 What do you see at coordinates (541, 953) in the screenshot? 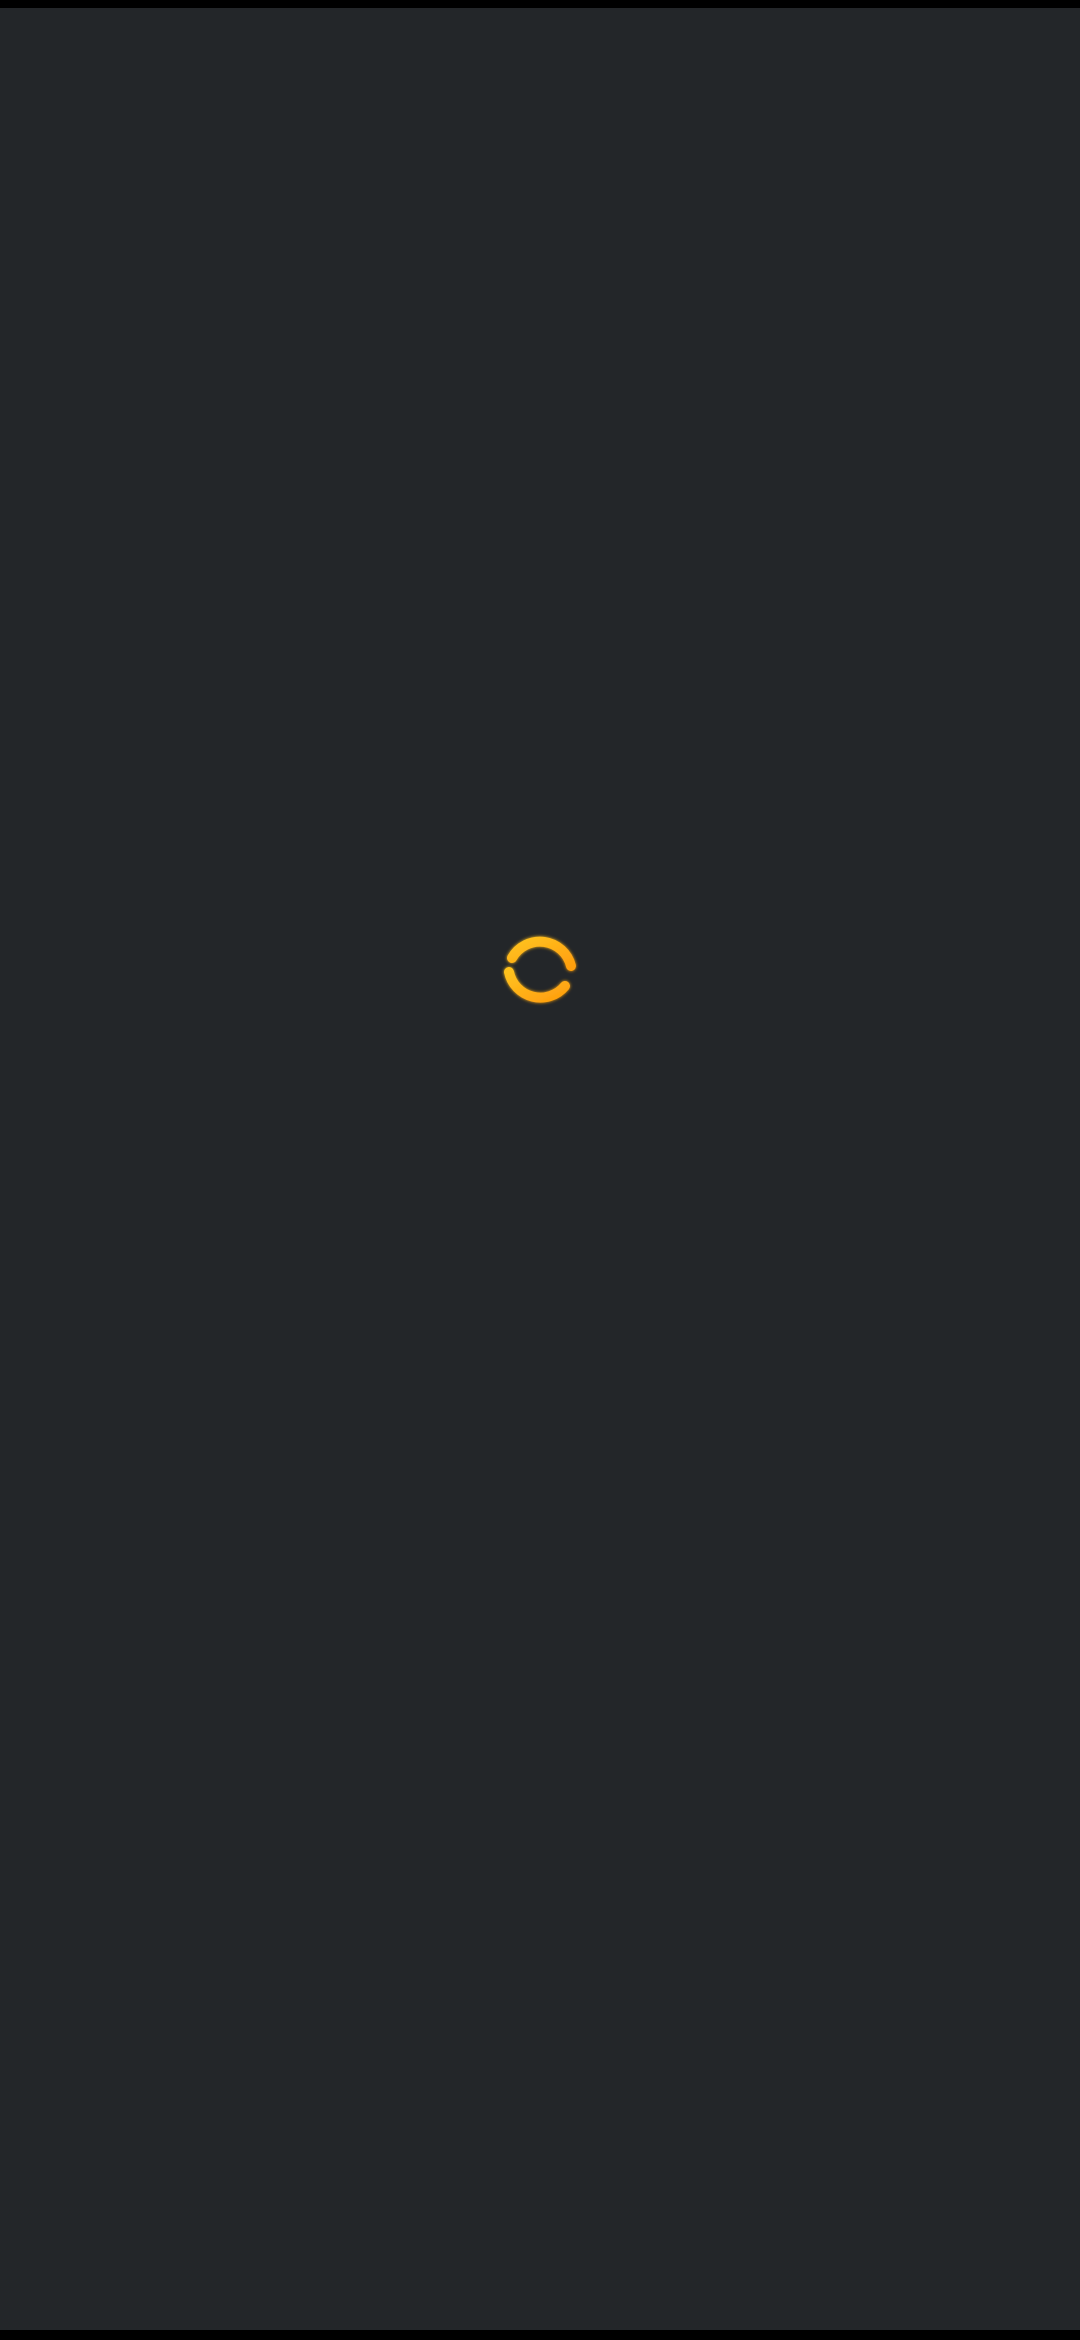
I see `spinner-arc-top` at bounding box center [541, 953].